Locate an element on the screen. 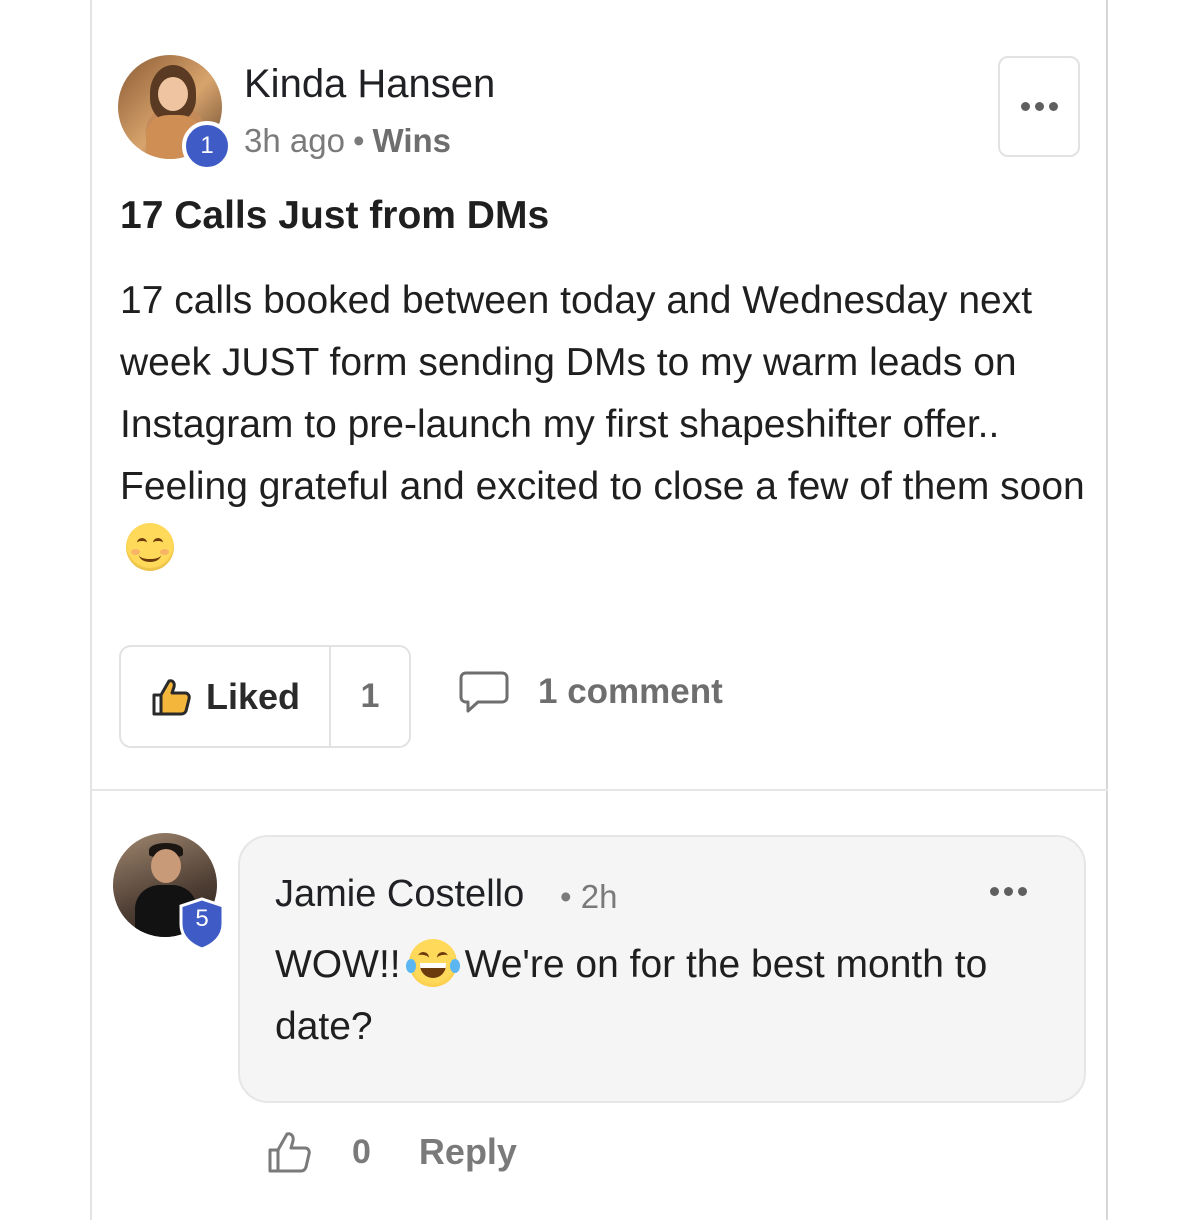 The height and width of the screenshot is (1220, 1200). comment-more-button is located at coordinates (1008, 891).